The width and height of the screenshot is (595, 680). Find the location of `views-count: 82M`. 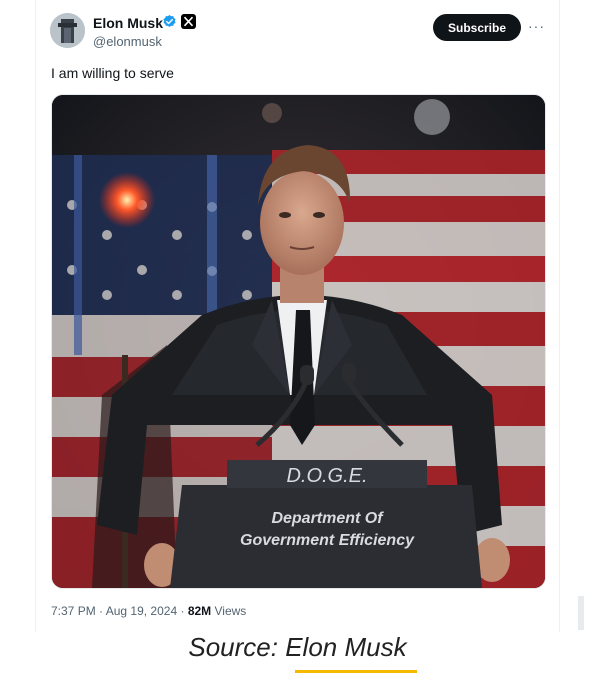

views-count: 82M is located at coordinates (199, 611).